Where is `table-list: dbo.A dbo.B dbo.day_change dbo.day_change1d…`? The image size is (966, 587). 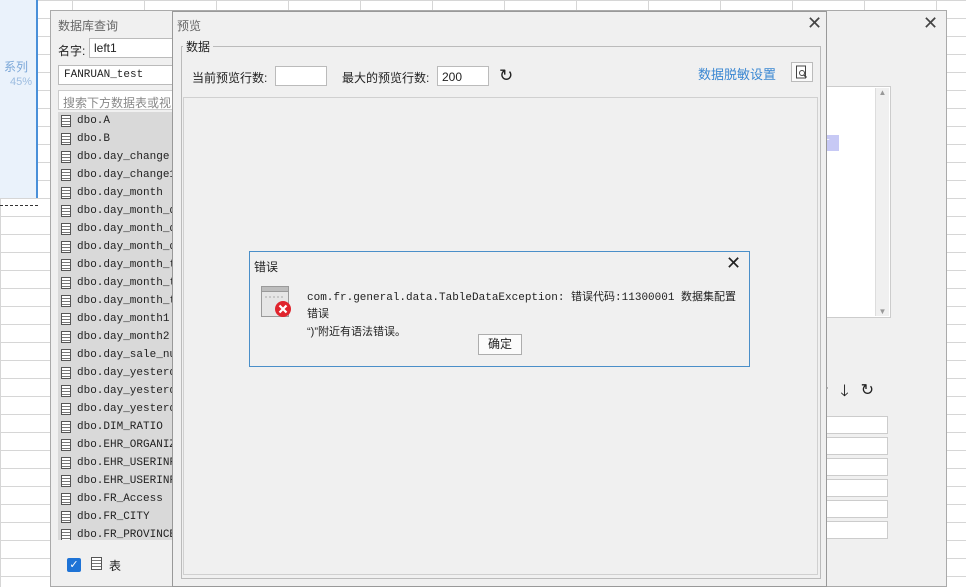
table-list: dbo.A dbo.B dbo.day_change dbo.day_change1d… is located at coordinates (120, 326).